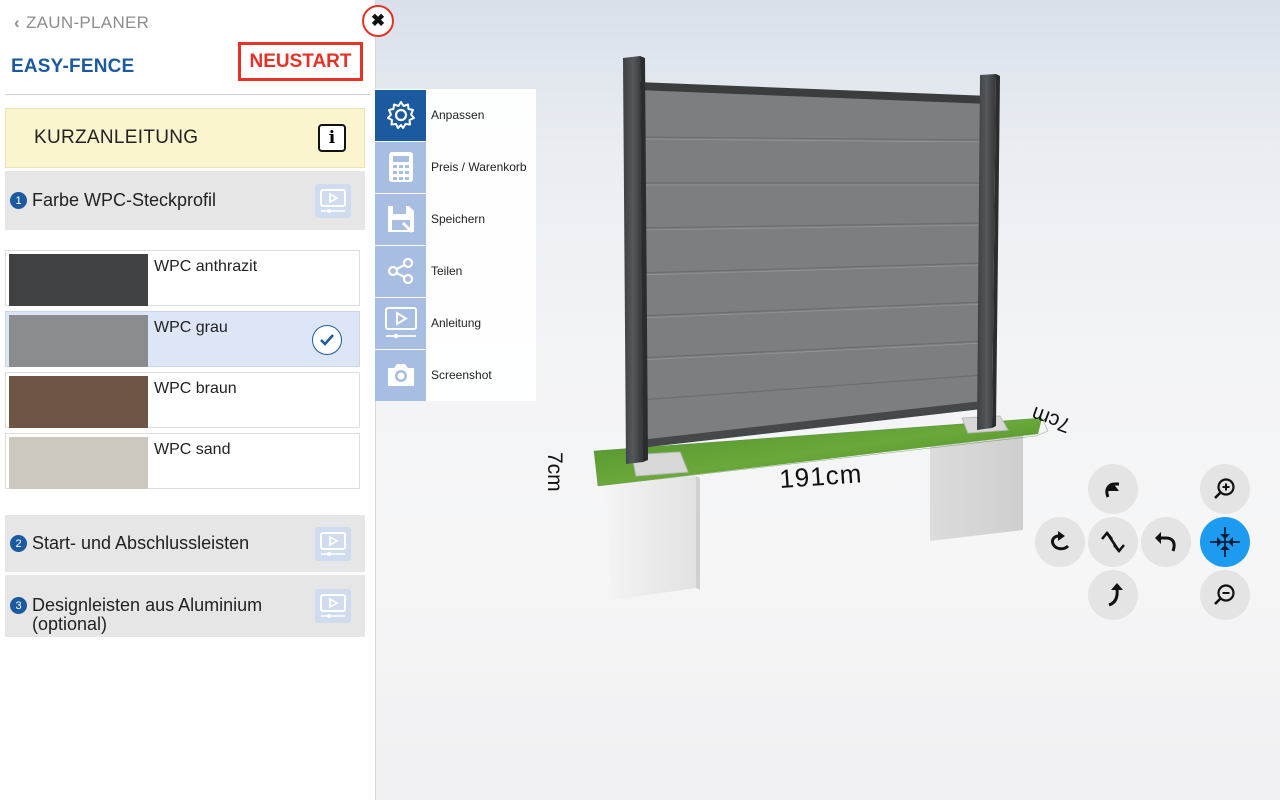 This screenshot has width=1280, height=800. What do you see at coordinates (191, 327) in the screenshot?
I see `color-name: WPC grau` at bounding box center [191, 327].